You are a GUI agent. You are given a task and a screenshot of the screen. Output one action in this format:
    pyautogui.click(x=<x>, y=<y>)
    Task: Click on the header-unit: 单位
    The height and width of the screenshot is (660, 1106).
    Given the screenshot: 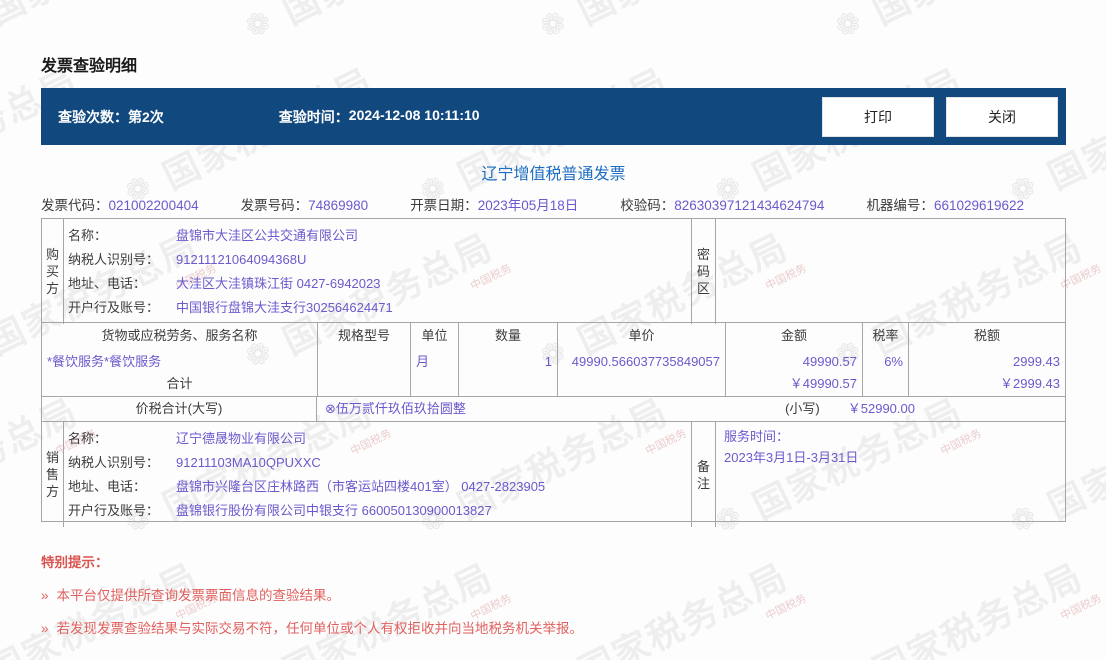 What is the action you would take?
    pyautogui.click(x=434, y=335)
    